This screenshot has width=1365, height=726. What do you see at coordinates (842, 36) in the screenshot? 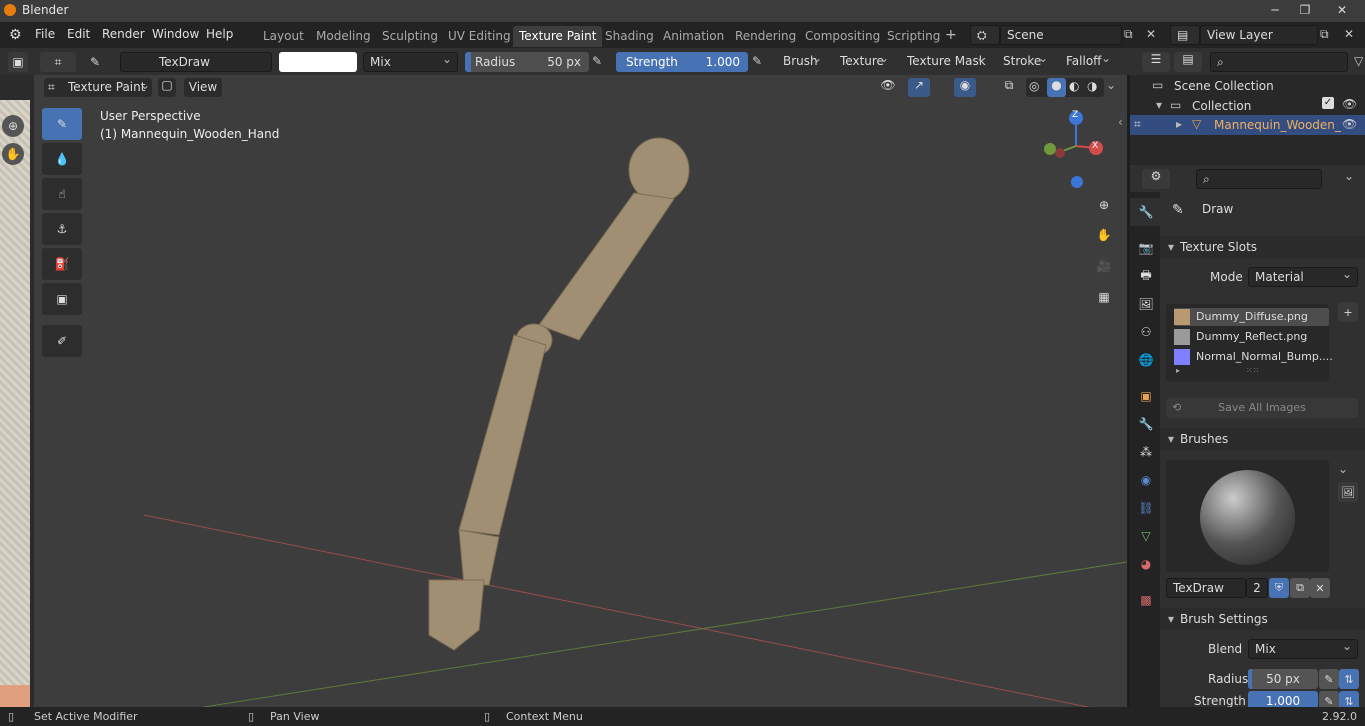
I see `tab-compositing: Compositing` at bounding box center [842, 36].